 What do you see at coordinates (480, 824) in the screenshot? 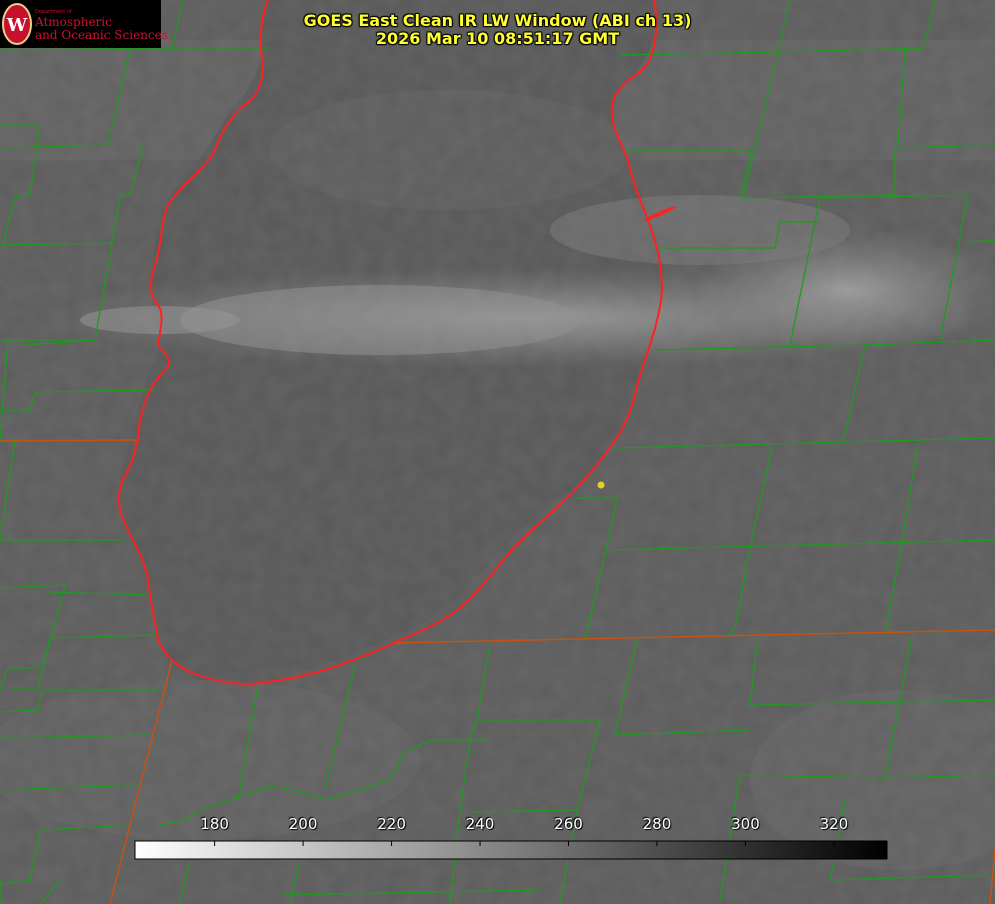
I see `colorbar-tick-label: 240` at bounding box center [480, 824].